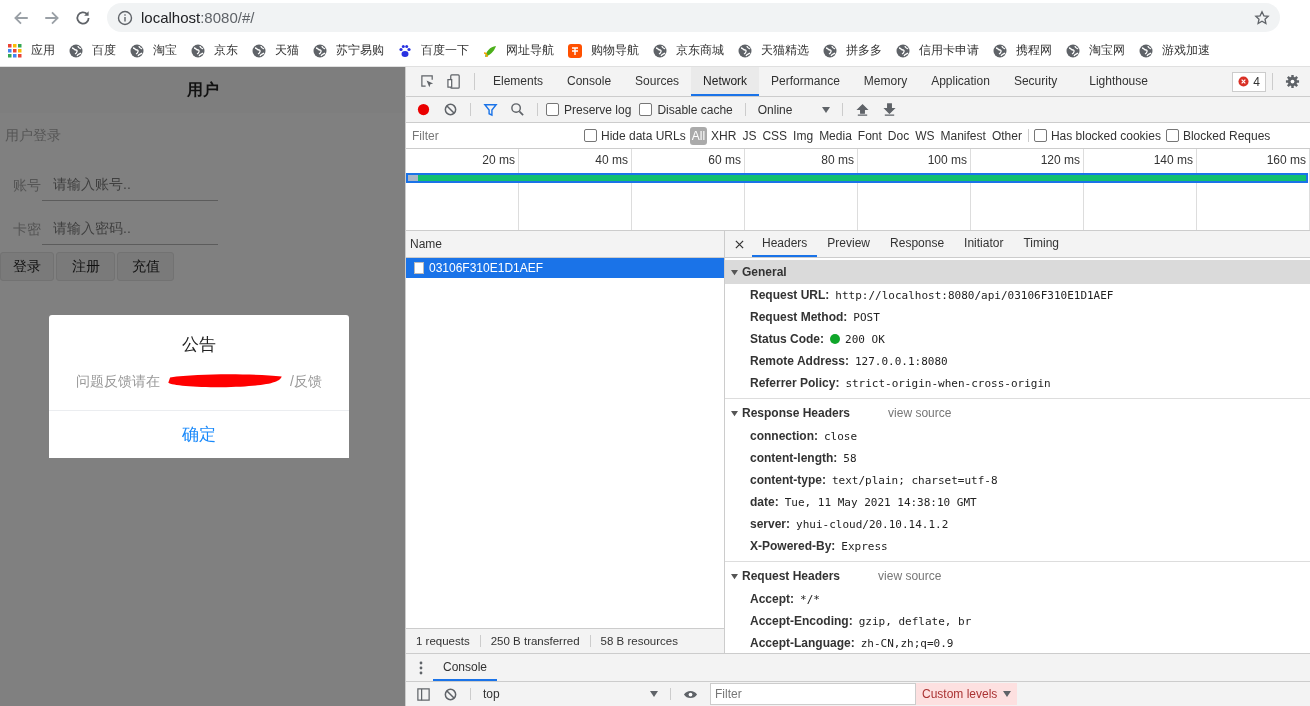 The image size is (1310, 706). I want to click on devtools-tab: Lighthouse, so click(1118, 81).